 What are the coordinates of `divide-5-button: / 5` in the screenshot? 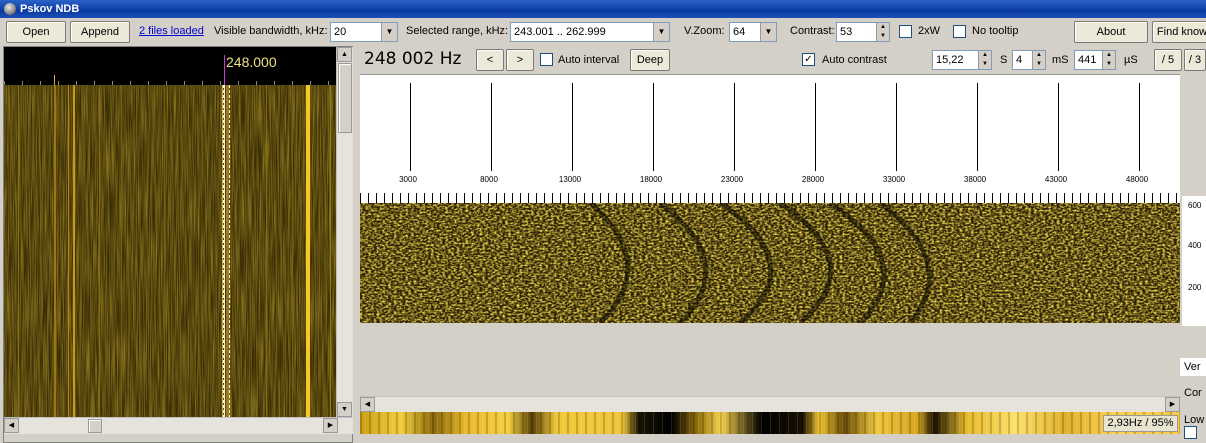 It's located at (1168, 60).